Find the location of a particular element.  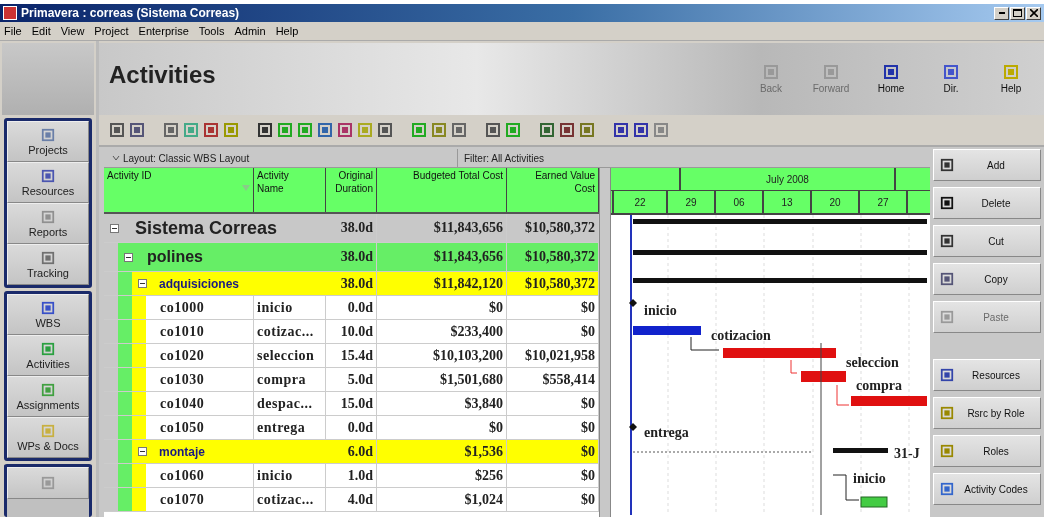

bar-label: seleccion is located at coordinates (872, 362).